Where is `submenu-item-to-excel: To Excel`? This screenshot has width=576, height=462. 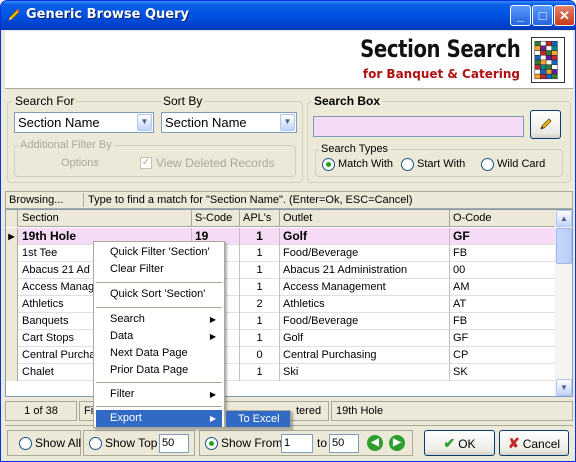 submenu-item-to-excel: To Excel is located at coordinates (258, 419).